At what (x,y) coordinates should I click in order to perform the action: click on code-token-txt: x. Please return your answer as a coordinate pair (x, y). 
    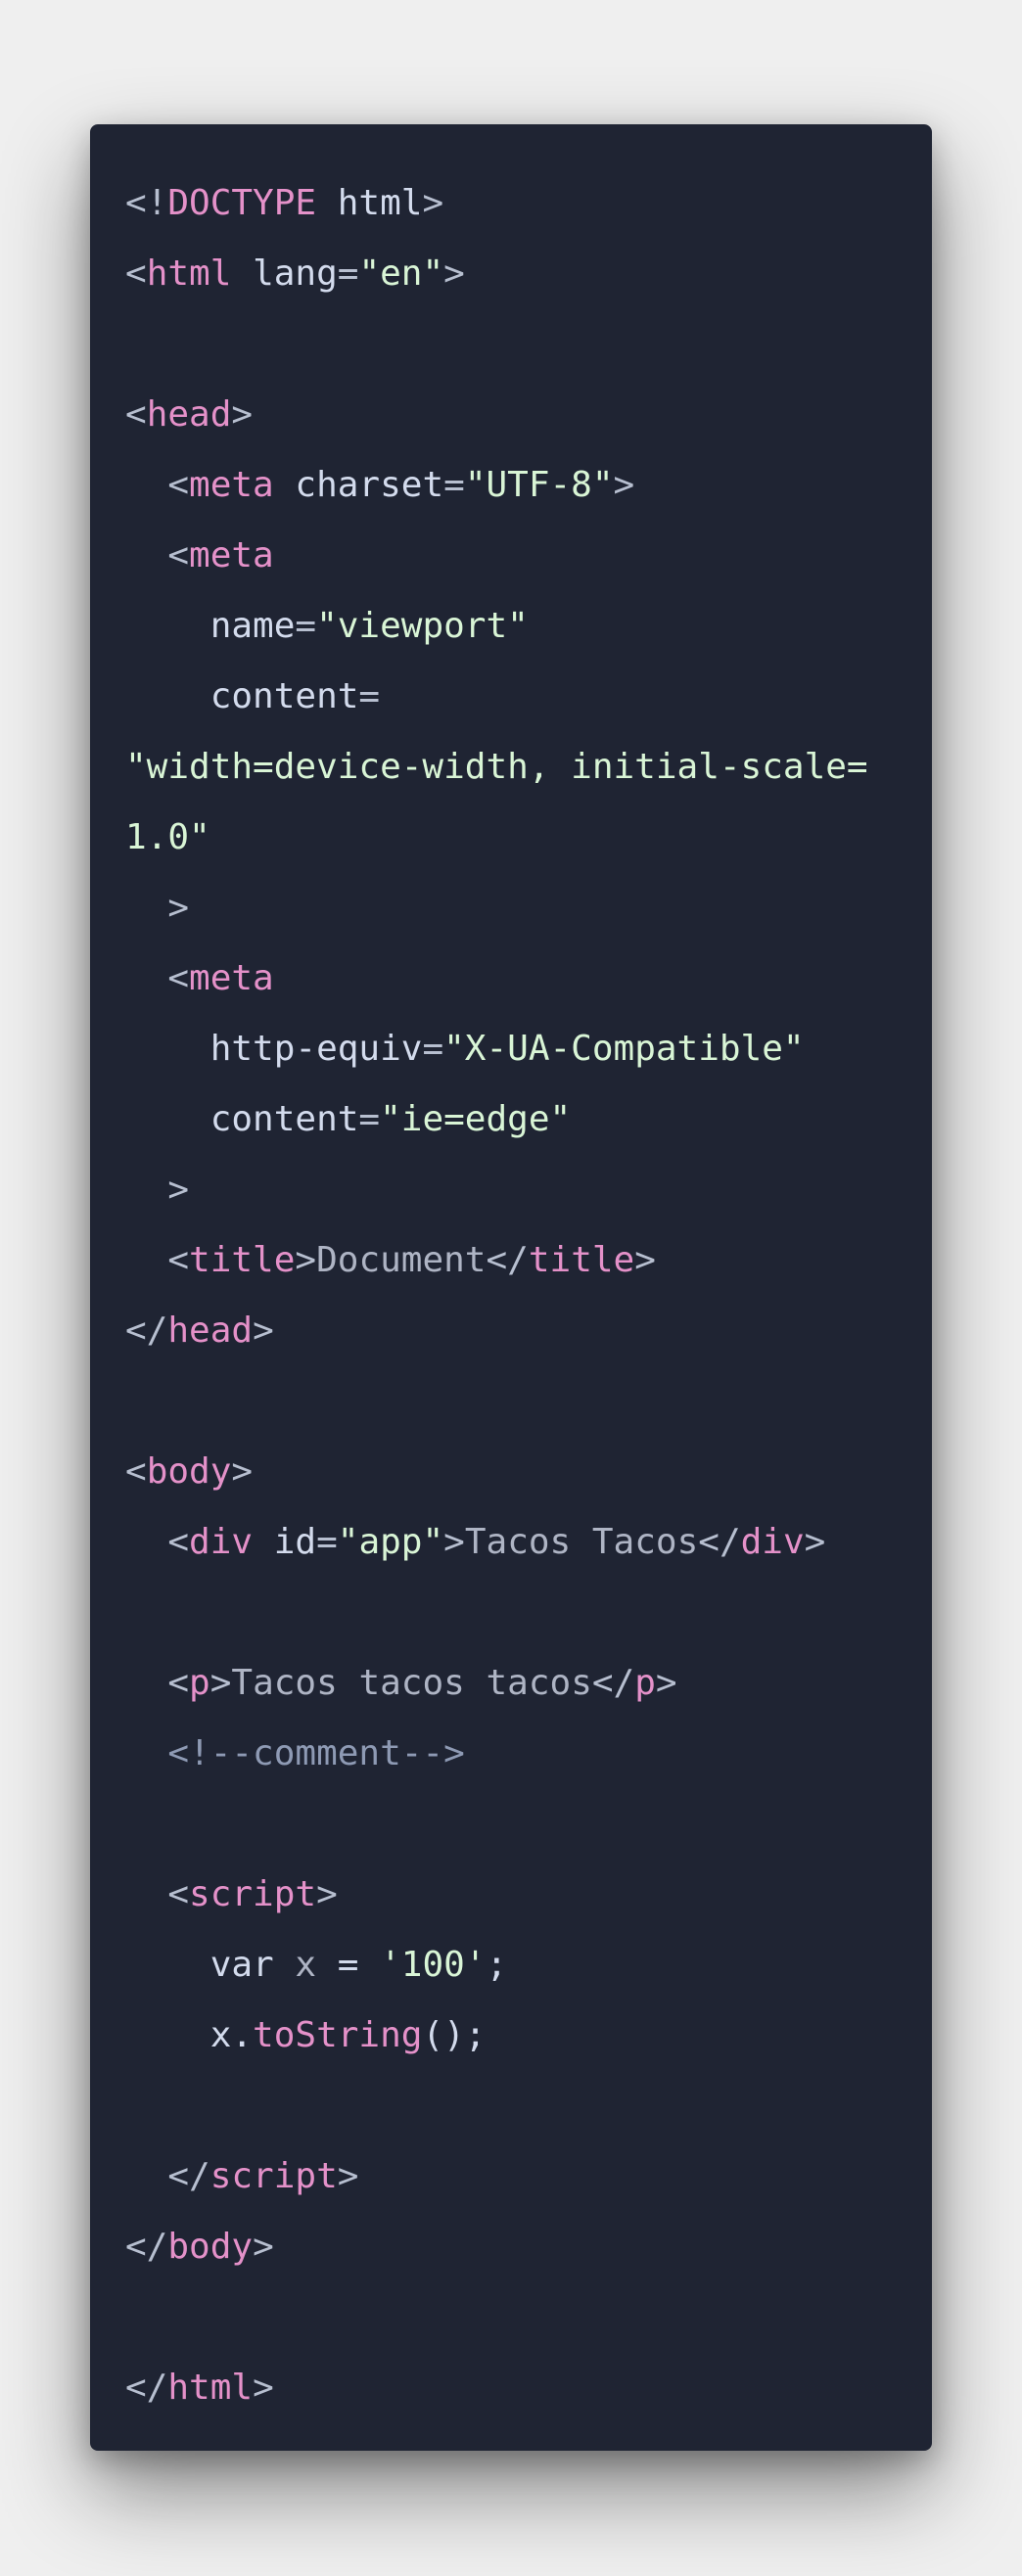
    Looking at the image, I should click on (295, 1965).